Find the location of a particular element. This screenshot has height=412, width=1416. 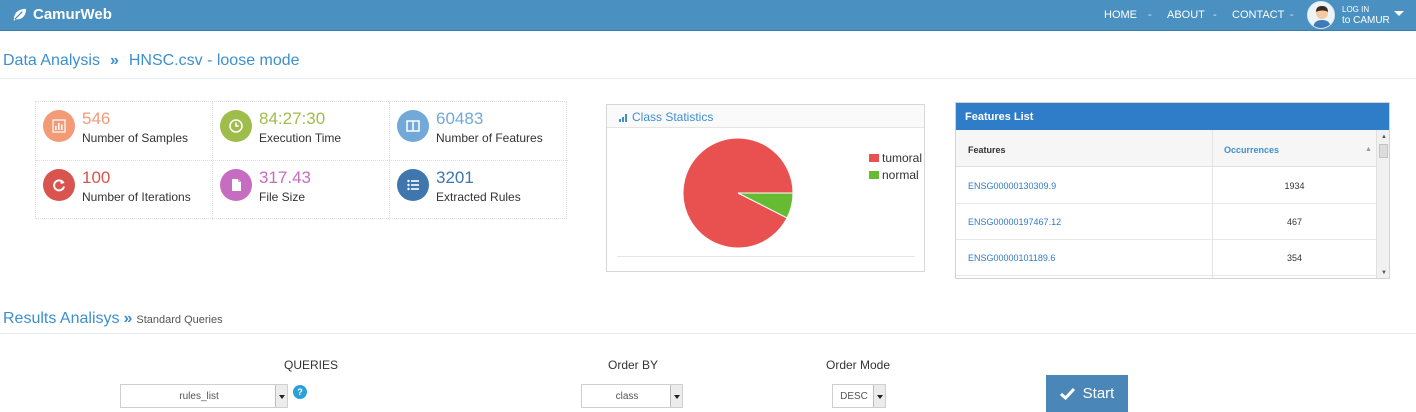

order-mode-label: Order Mode is located at coordinates (858, 365).